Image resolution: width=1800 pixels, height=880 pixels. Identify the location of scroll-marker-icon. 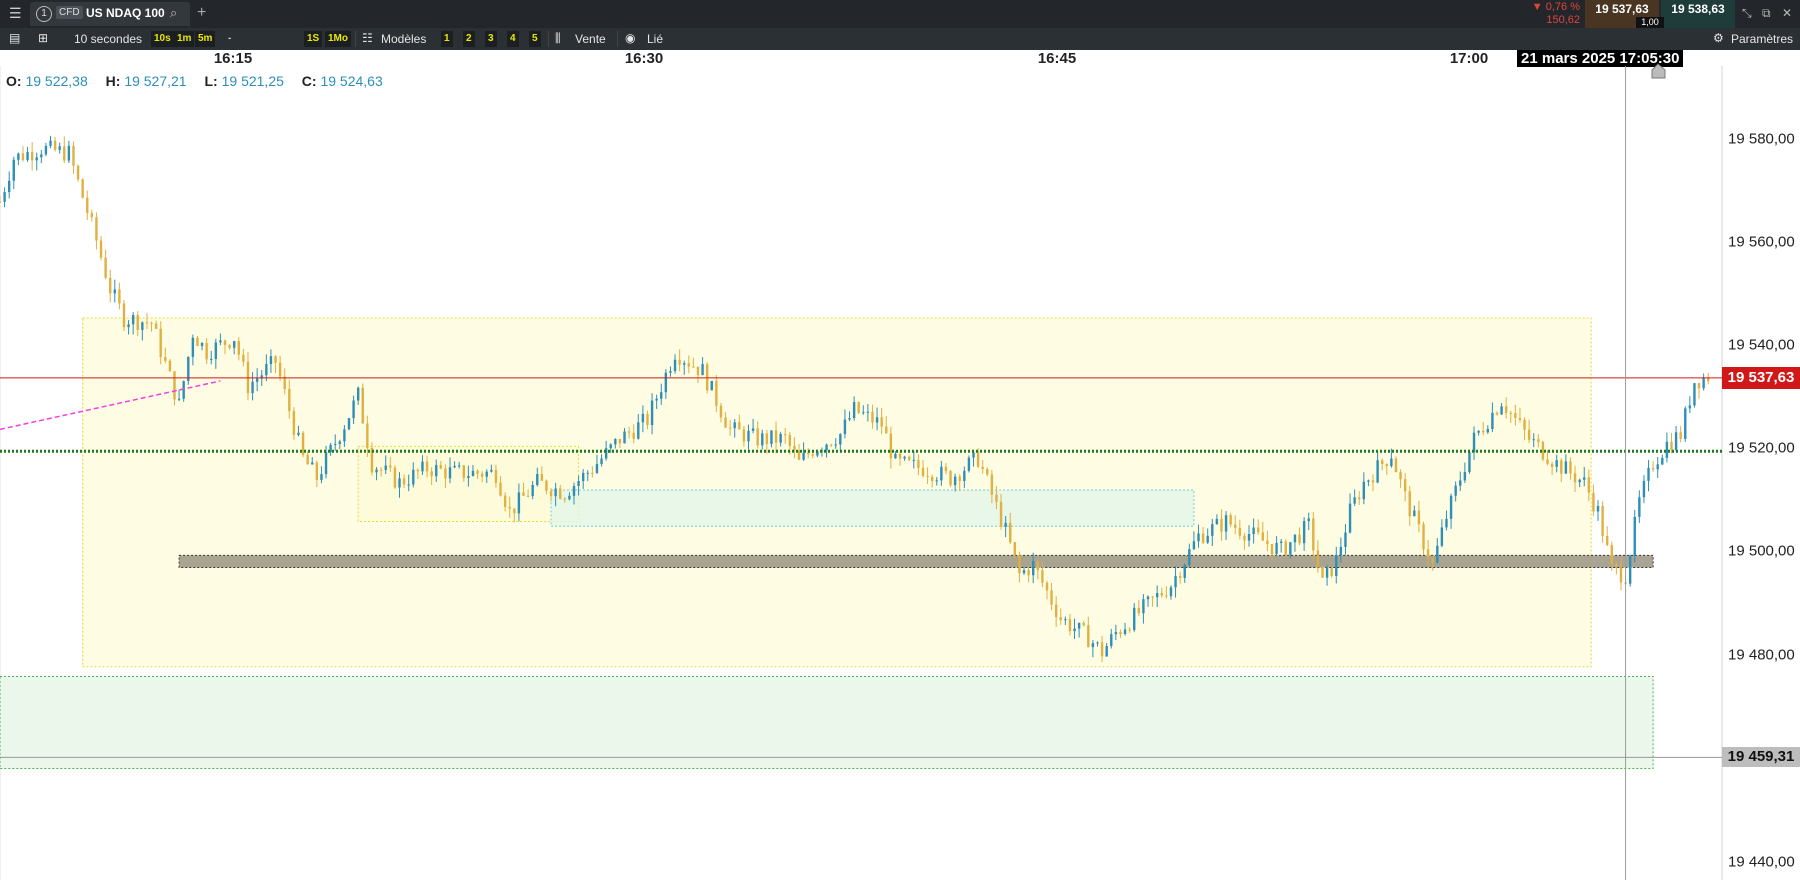
(1658, 71).